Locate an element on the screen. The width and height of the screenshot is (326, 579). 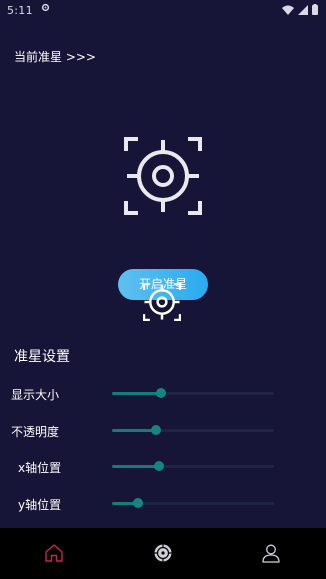
nav-crosshair is located at coordinates (163, 553).